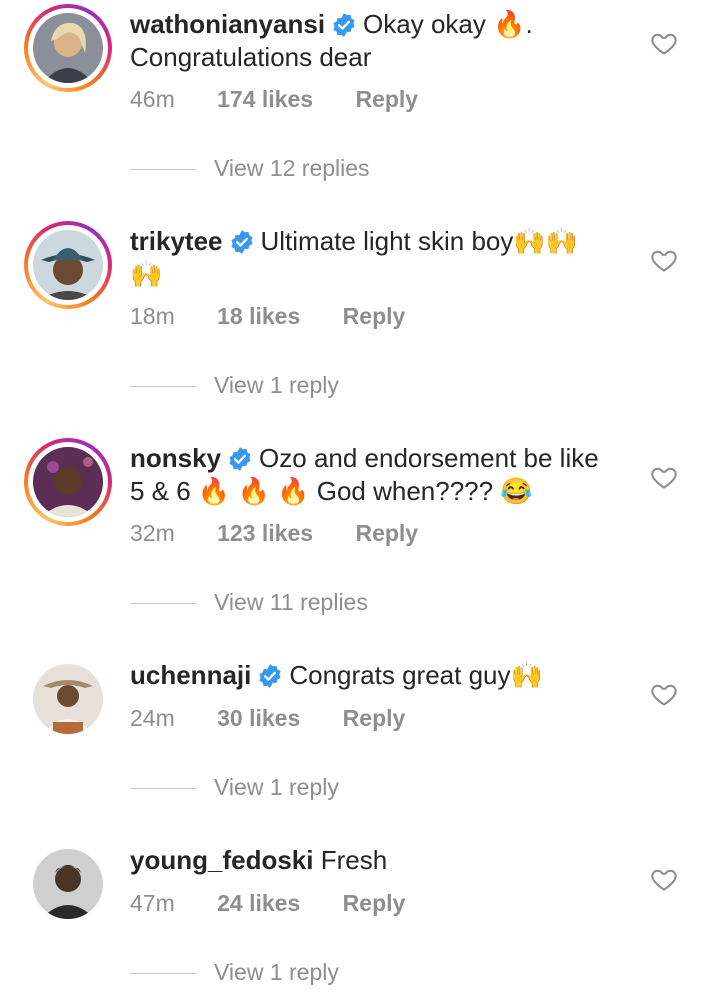  Describe the element at coordinates (152, 316) in the screenshot. I see `comment-time: 18m` at that location.